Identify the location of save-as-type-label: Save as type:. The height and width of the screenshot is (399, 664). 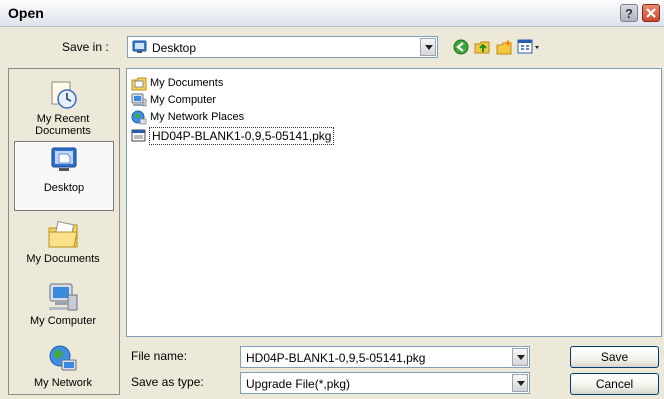
(167, 382).